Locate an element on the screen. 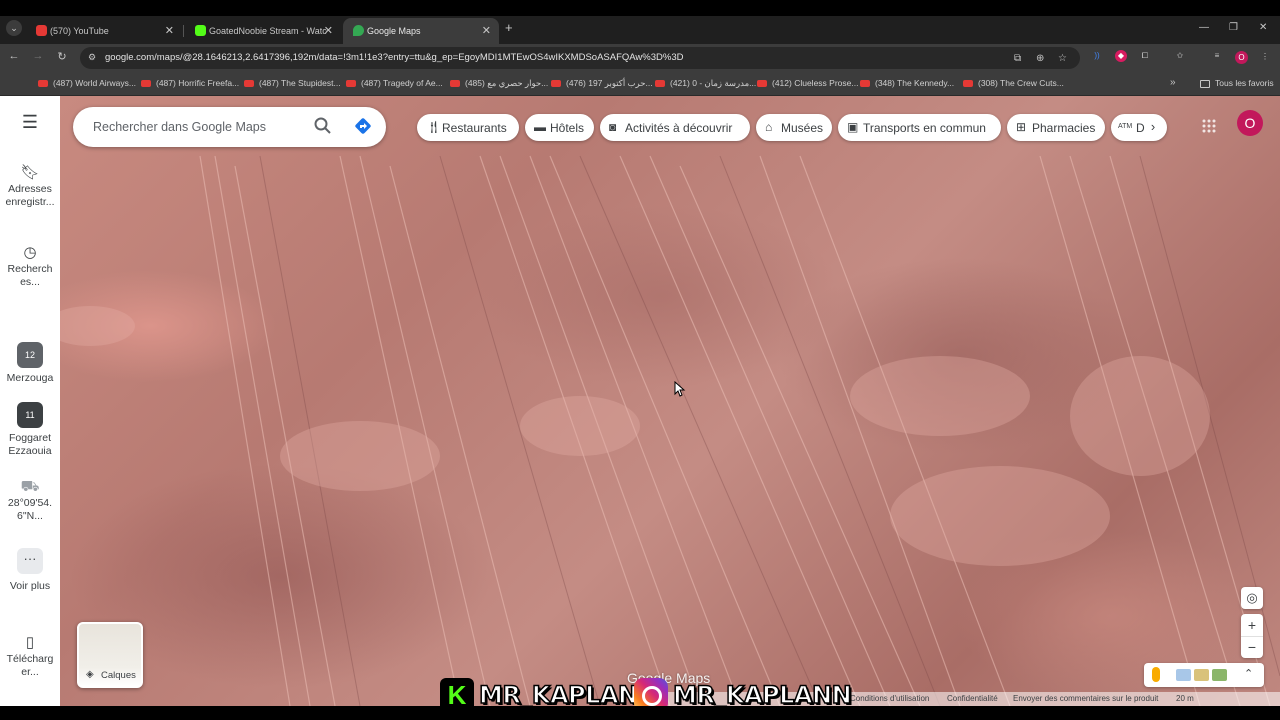 The width and height of the screenshot is (1280, 720). tab-title: (570) YouTube is located at coordinates (79, 31).